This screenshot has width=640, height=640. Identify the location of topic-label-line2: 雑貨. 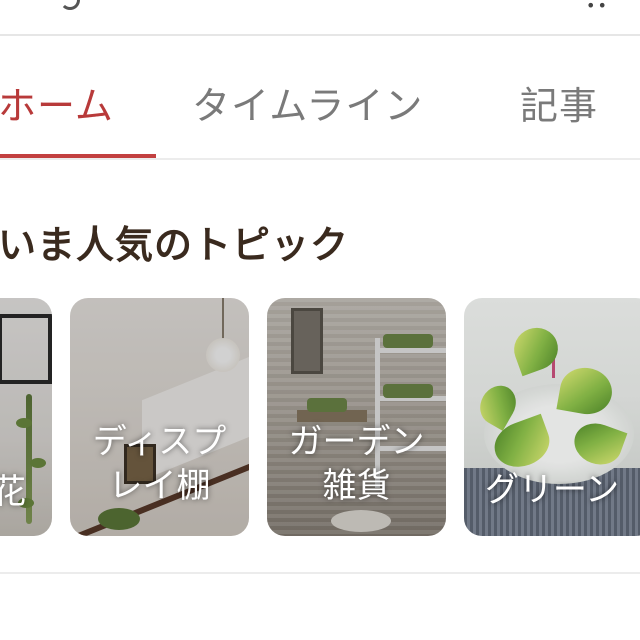
(356, 486).